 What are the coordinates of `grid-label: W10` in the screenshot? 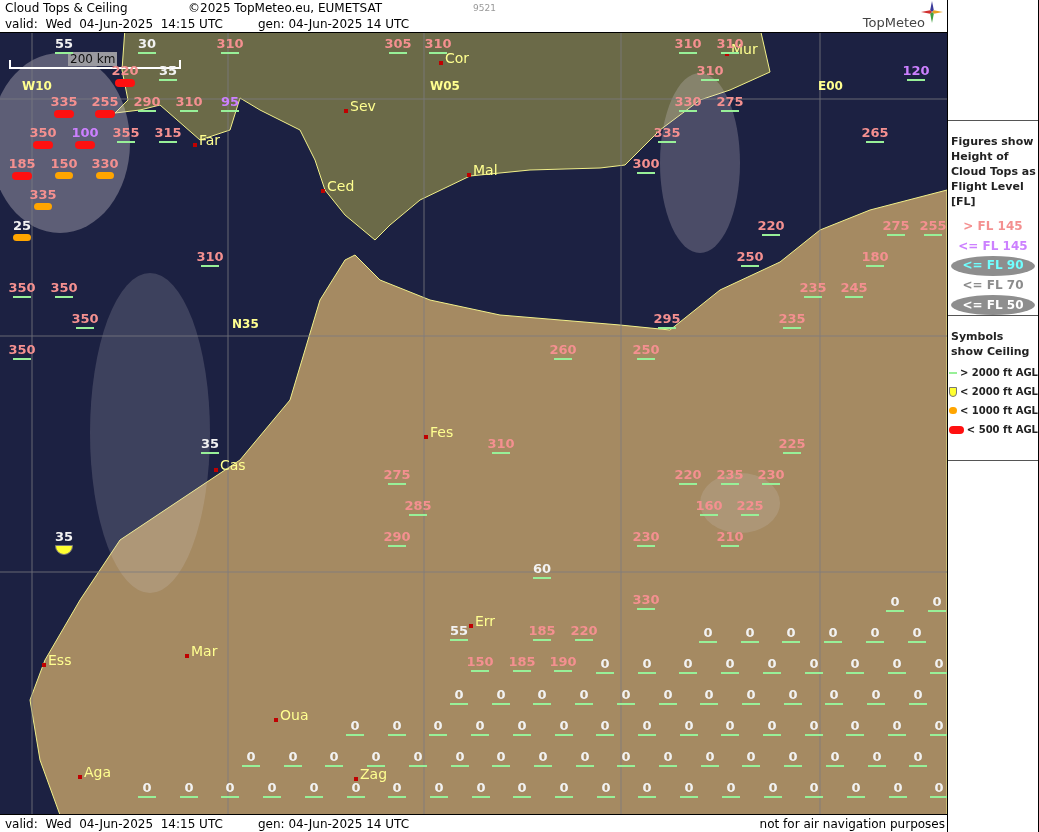 It's located at (37, 86).